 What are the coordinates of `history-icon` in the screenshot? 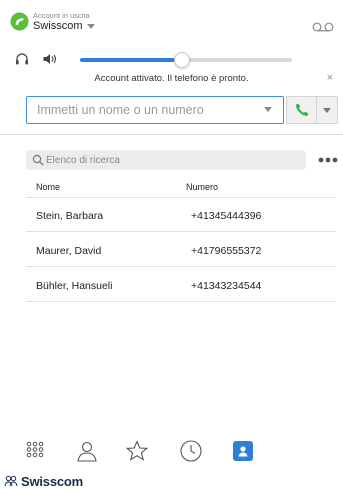 It's located at (191, 451).